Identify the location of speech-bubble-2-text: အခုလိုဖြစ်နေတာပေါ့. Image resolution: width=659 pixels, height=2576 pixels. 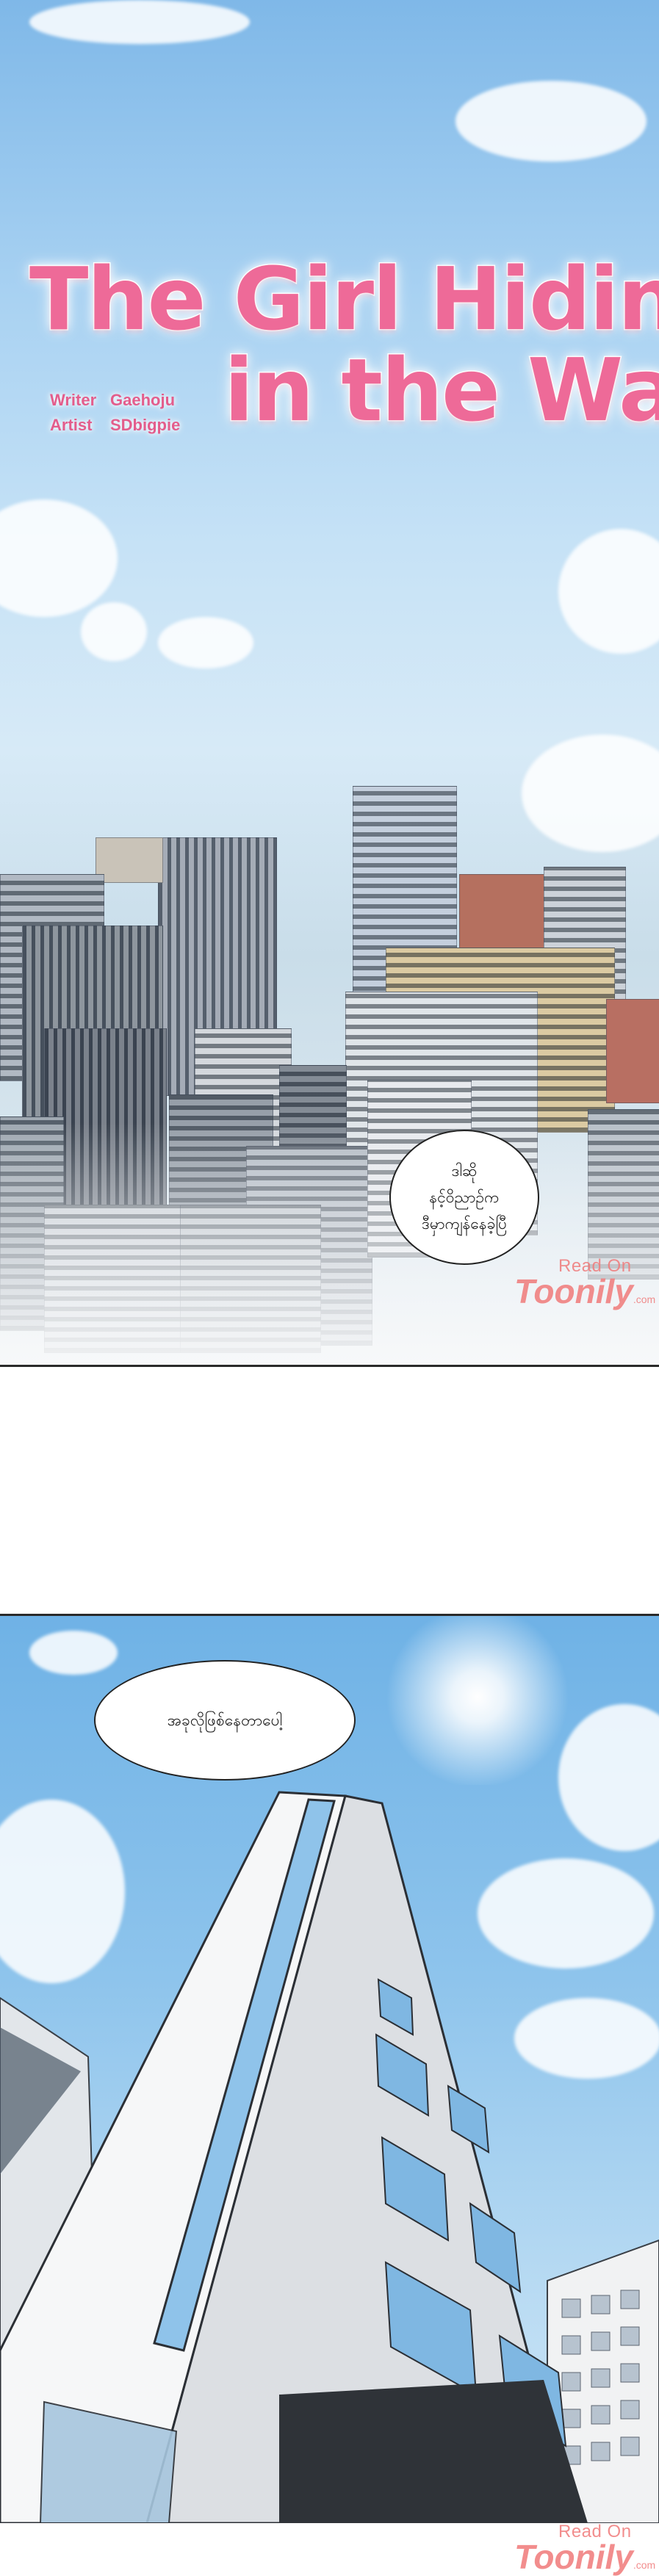
(225, 1720).